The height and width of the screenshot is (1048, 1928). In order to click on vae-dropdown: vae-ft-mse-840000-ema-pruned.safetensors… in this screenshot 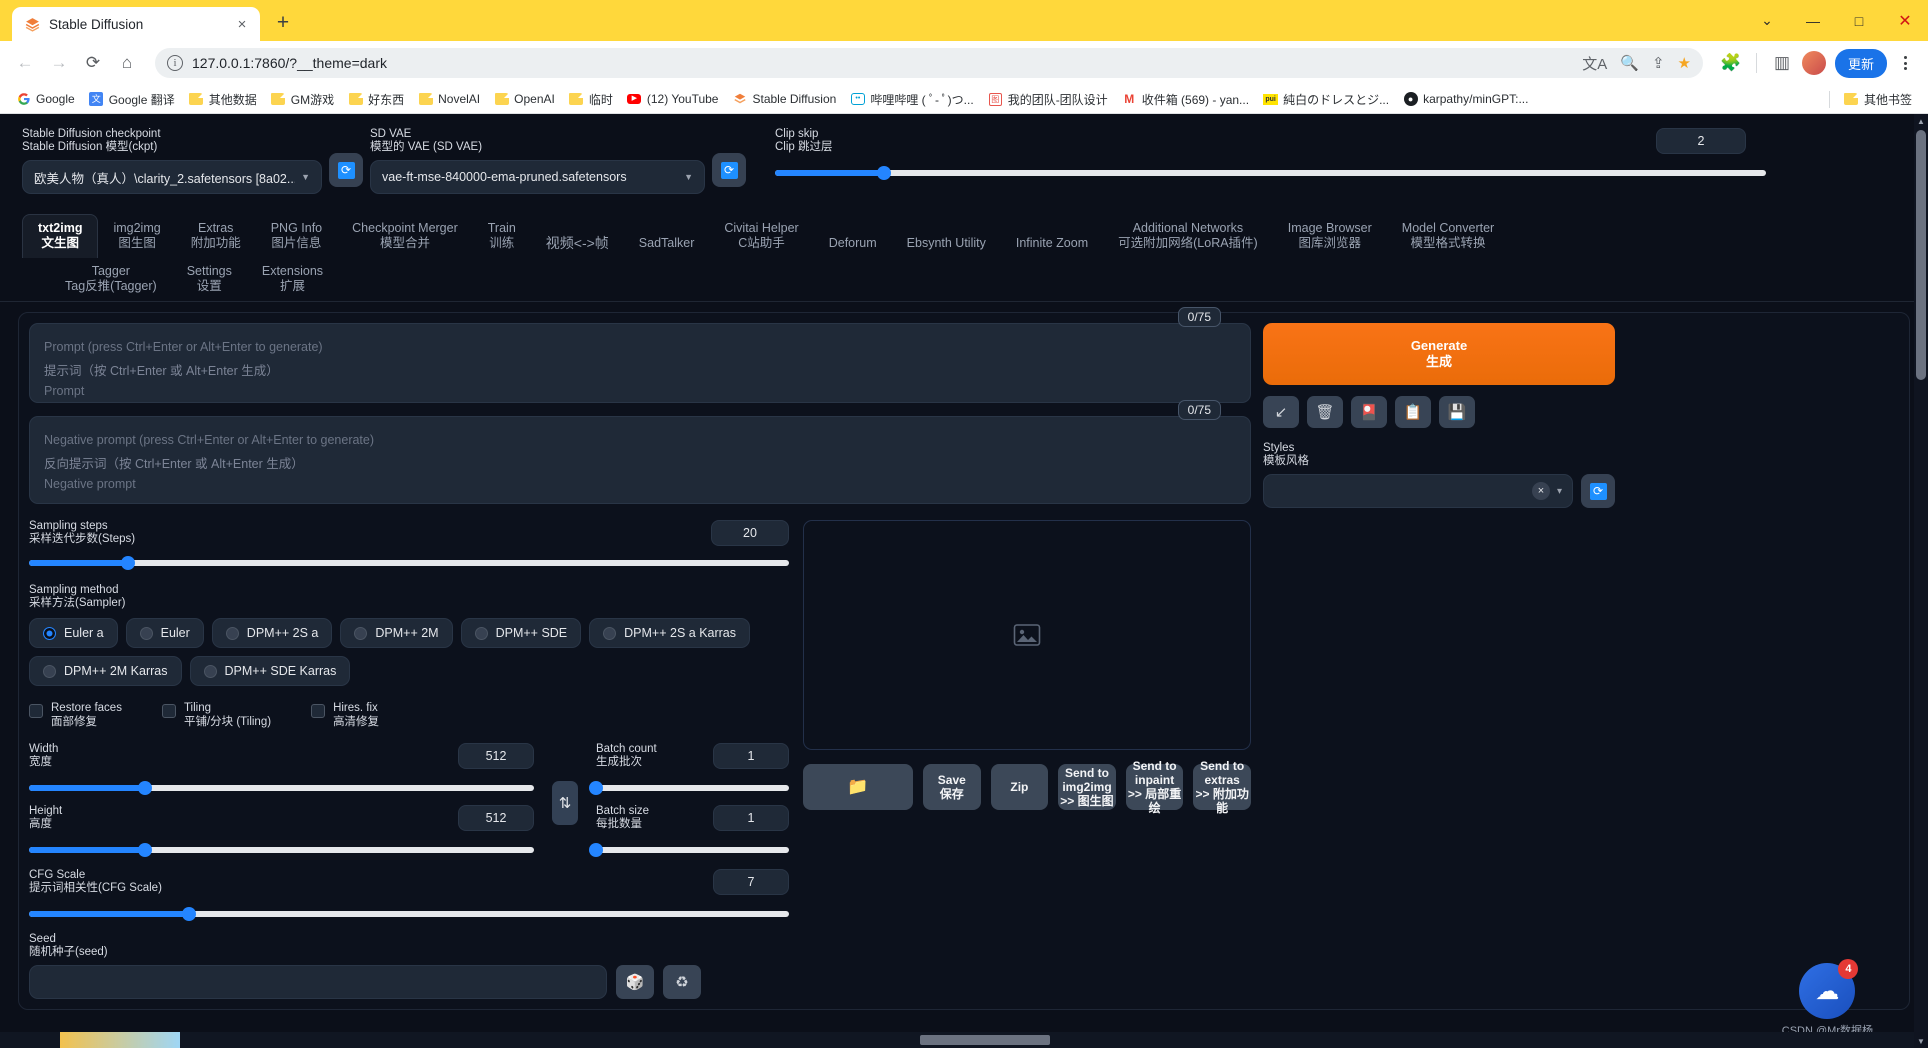, I will do `click(537, 177)`.